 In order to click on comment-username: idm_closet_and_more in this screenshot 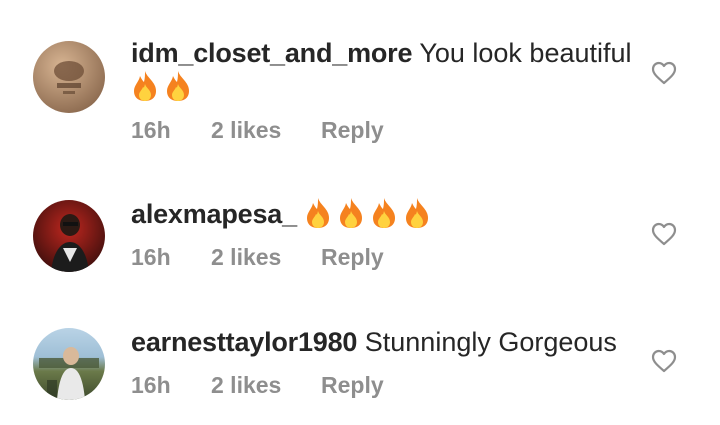, I will do `click(272, 53)`.